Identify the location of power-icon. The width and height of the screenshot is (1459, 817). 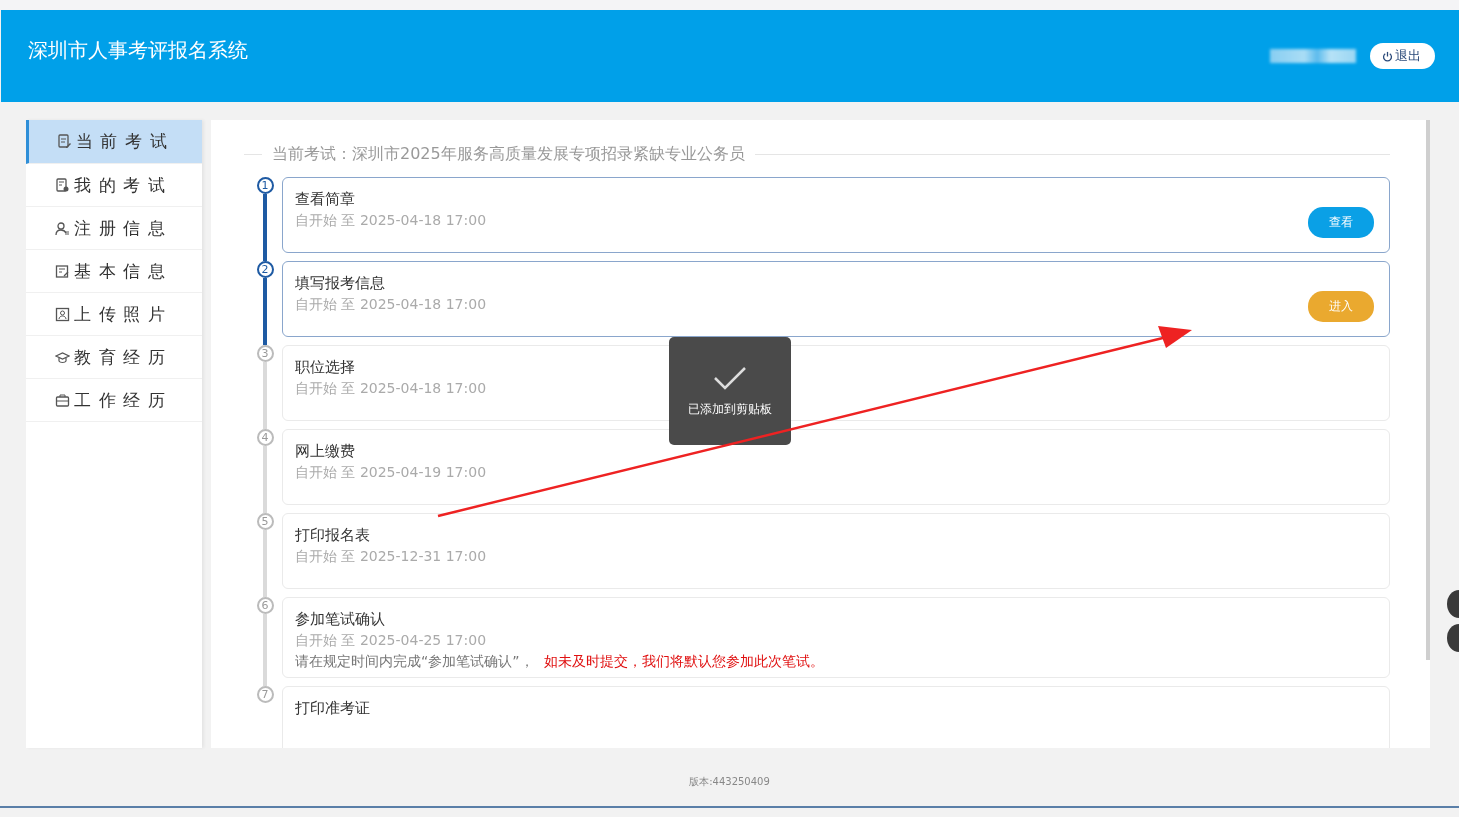
(1387, 56).